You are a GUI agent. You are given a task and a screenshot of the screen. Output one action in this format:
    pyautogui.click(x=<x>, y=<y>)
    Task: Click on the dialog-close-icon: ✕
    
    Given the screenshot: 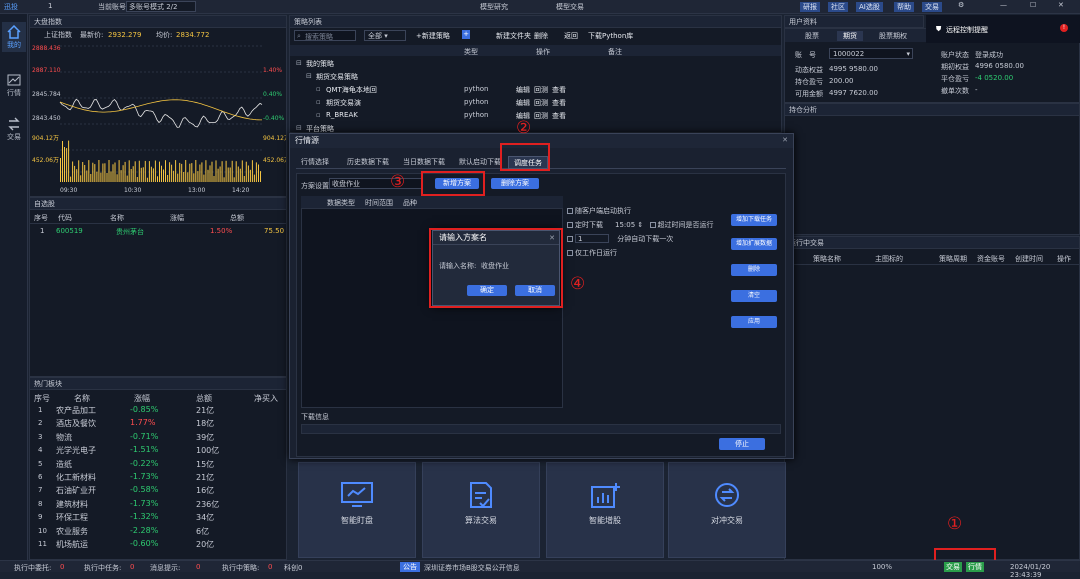 What is the action you would take?
    pyautogui.click(x=785, y=140)
    